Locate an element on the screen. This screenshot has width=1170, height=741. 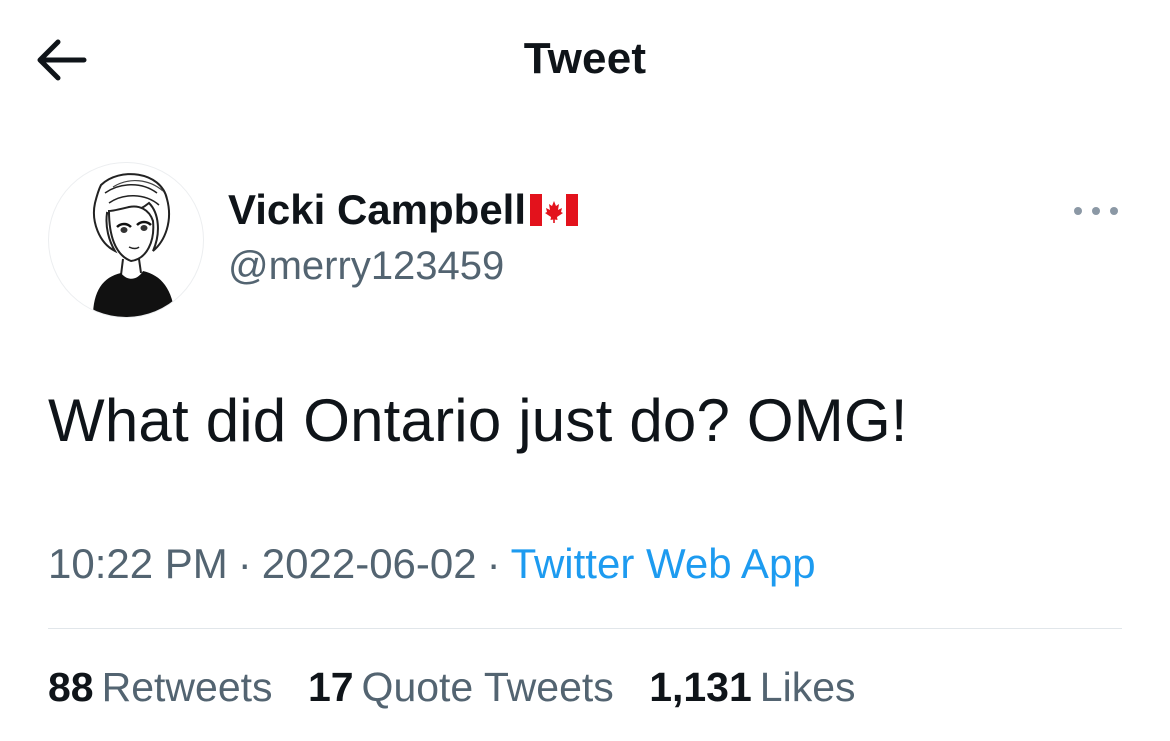
page-title: Tweet is located at coordinates (585, 58).